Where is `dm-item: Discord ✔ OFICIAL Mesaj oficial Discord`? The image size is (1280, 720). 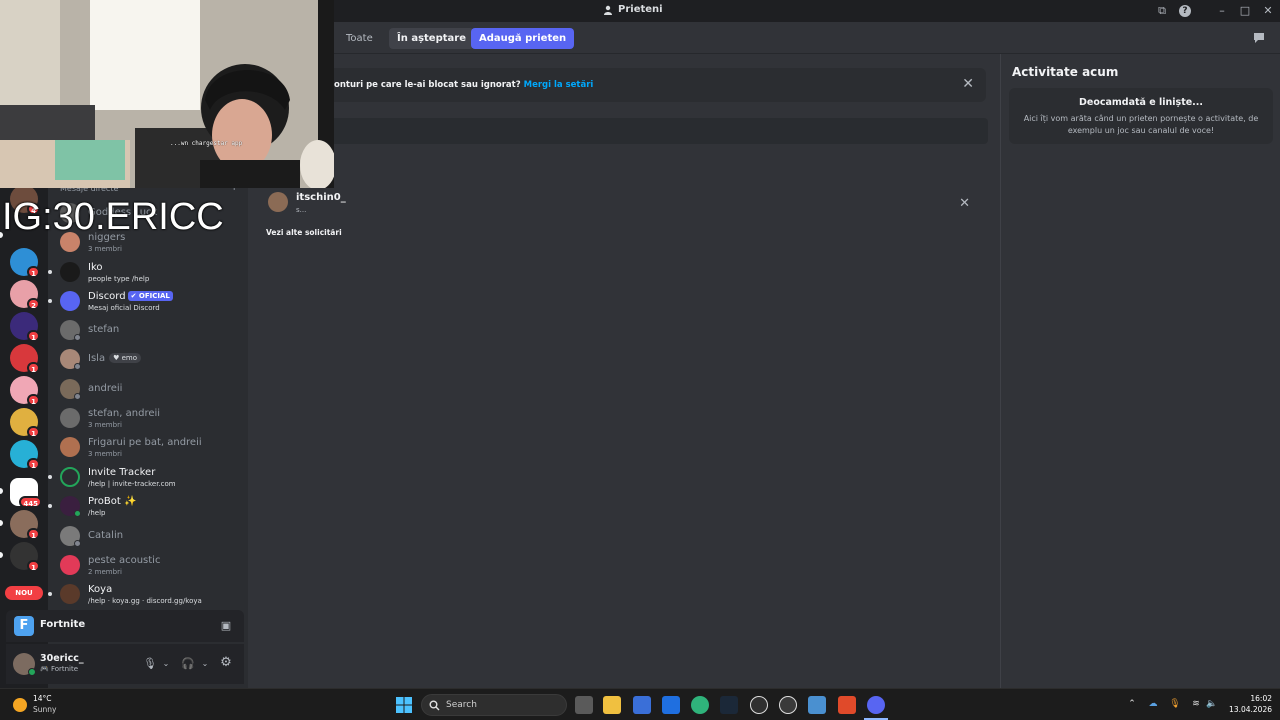
dm-item: Discord ✔ OFICIAL Mesaj oficial Discord is located at coordinates (149, 301).